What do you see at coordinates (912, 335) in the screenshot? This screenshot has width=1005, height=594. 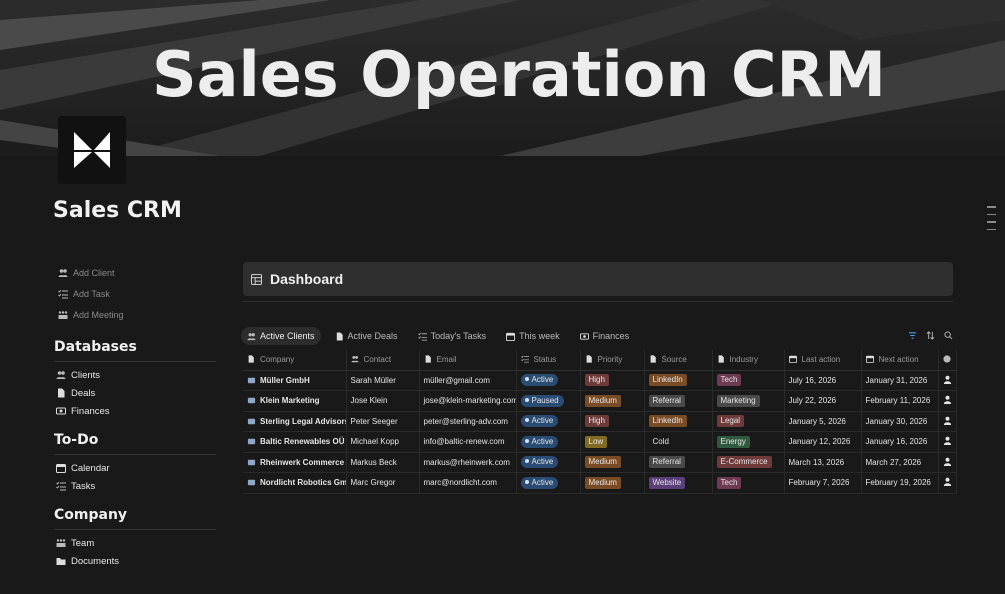 I see `filter-icon` at bounding box center [912, 335].